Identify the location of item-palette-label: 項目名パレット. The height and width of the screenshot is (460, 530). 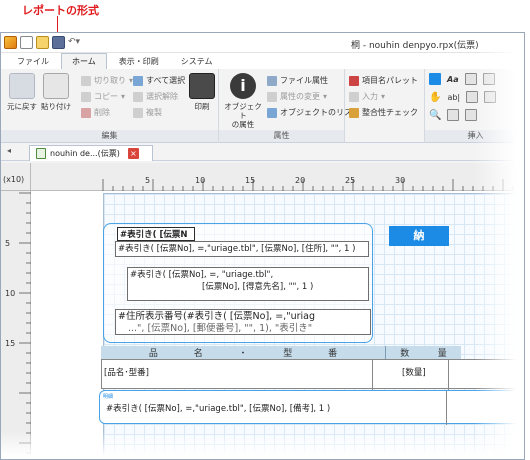
(390, 80).